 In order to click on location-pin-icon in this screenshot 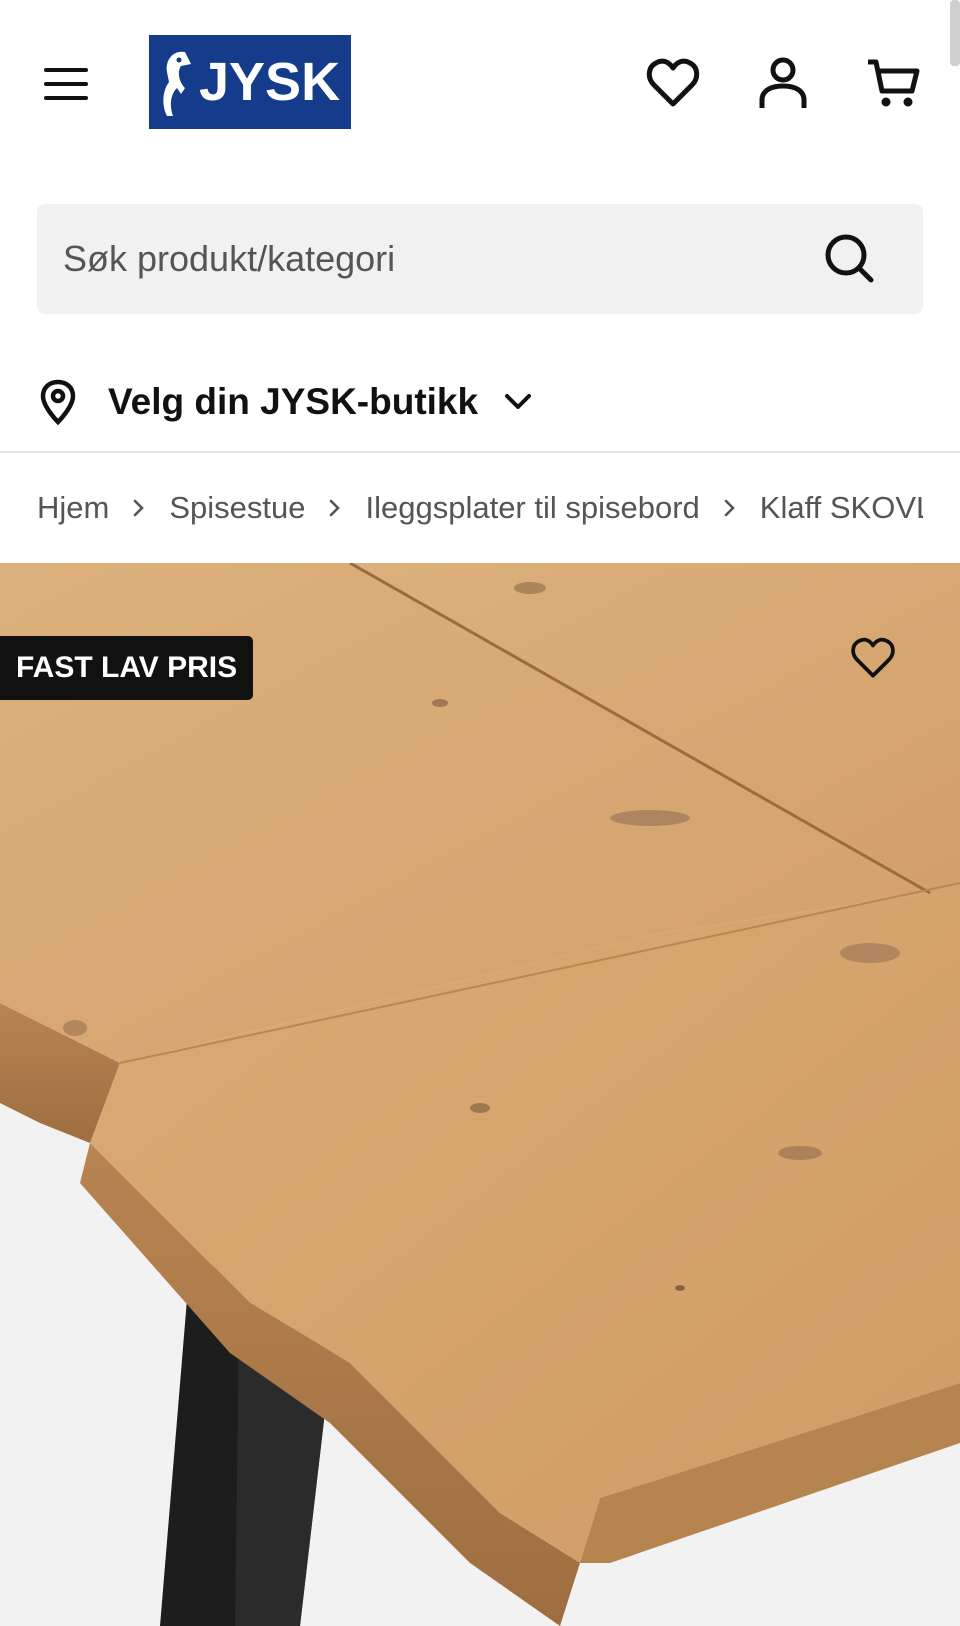, I will do `click(58, 402)`.